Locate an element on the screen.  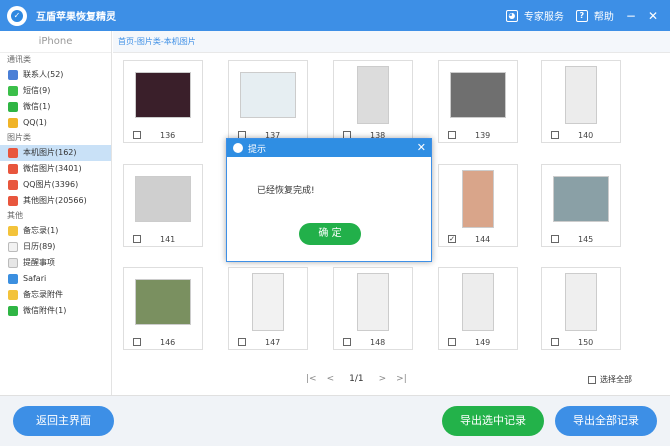
back-home-button: 返回主界面 is located at coordinates (63, 421).